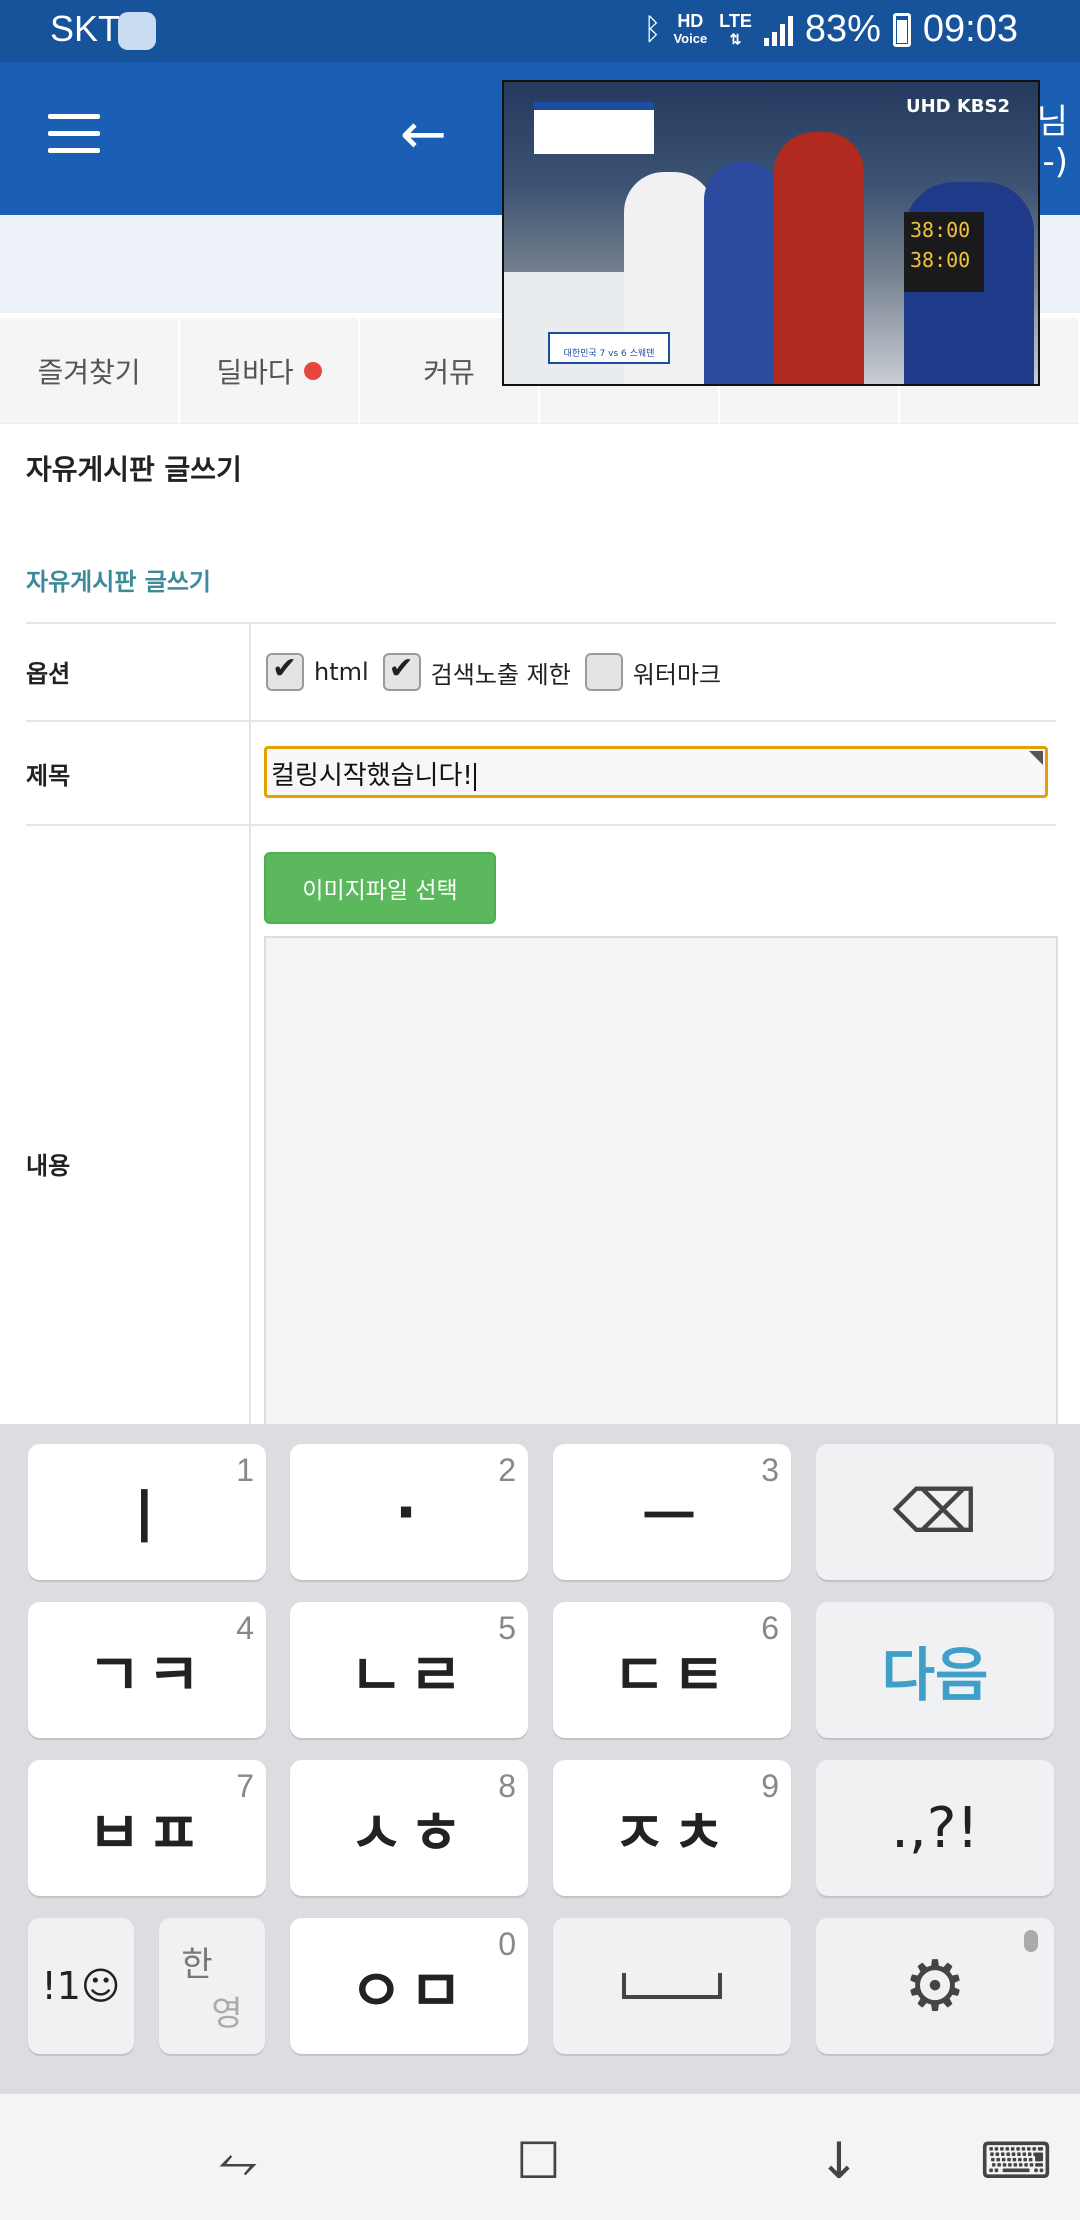 This screenshot has height=2220, width=1080. I want to click on symbols-key: !1☺, so click(81, 1986).